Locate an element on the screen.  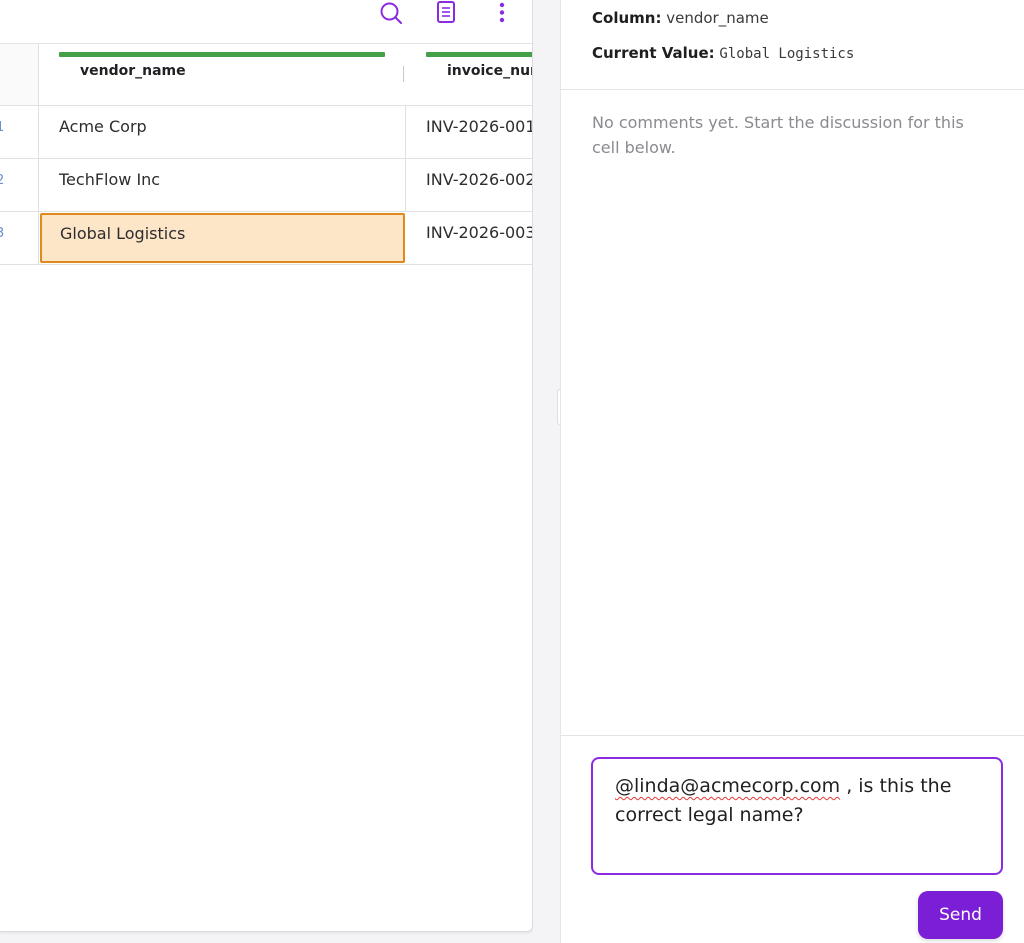
column-title: vendor_name is located at coordinates (133, 71).